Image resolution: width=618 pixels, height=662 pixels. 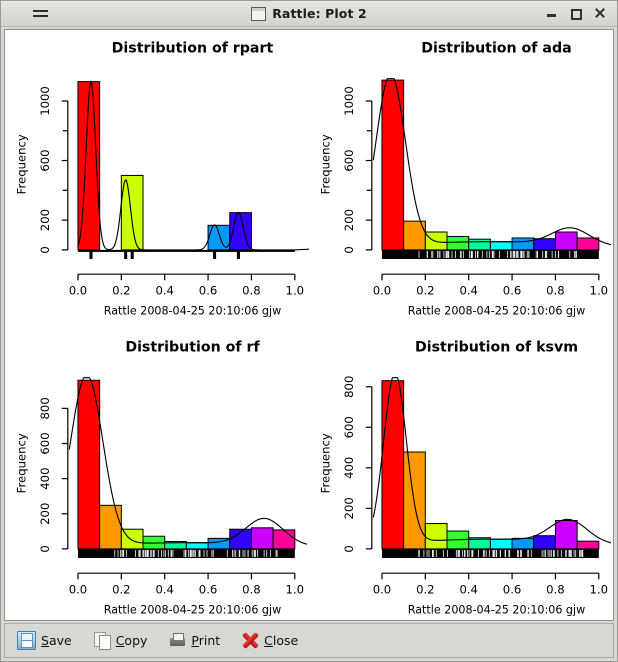 What do you see at coordinates (281, 640) in the screenshot?
I see `close-button-label: Close` at bounding box center [281, 640].